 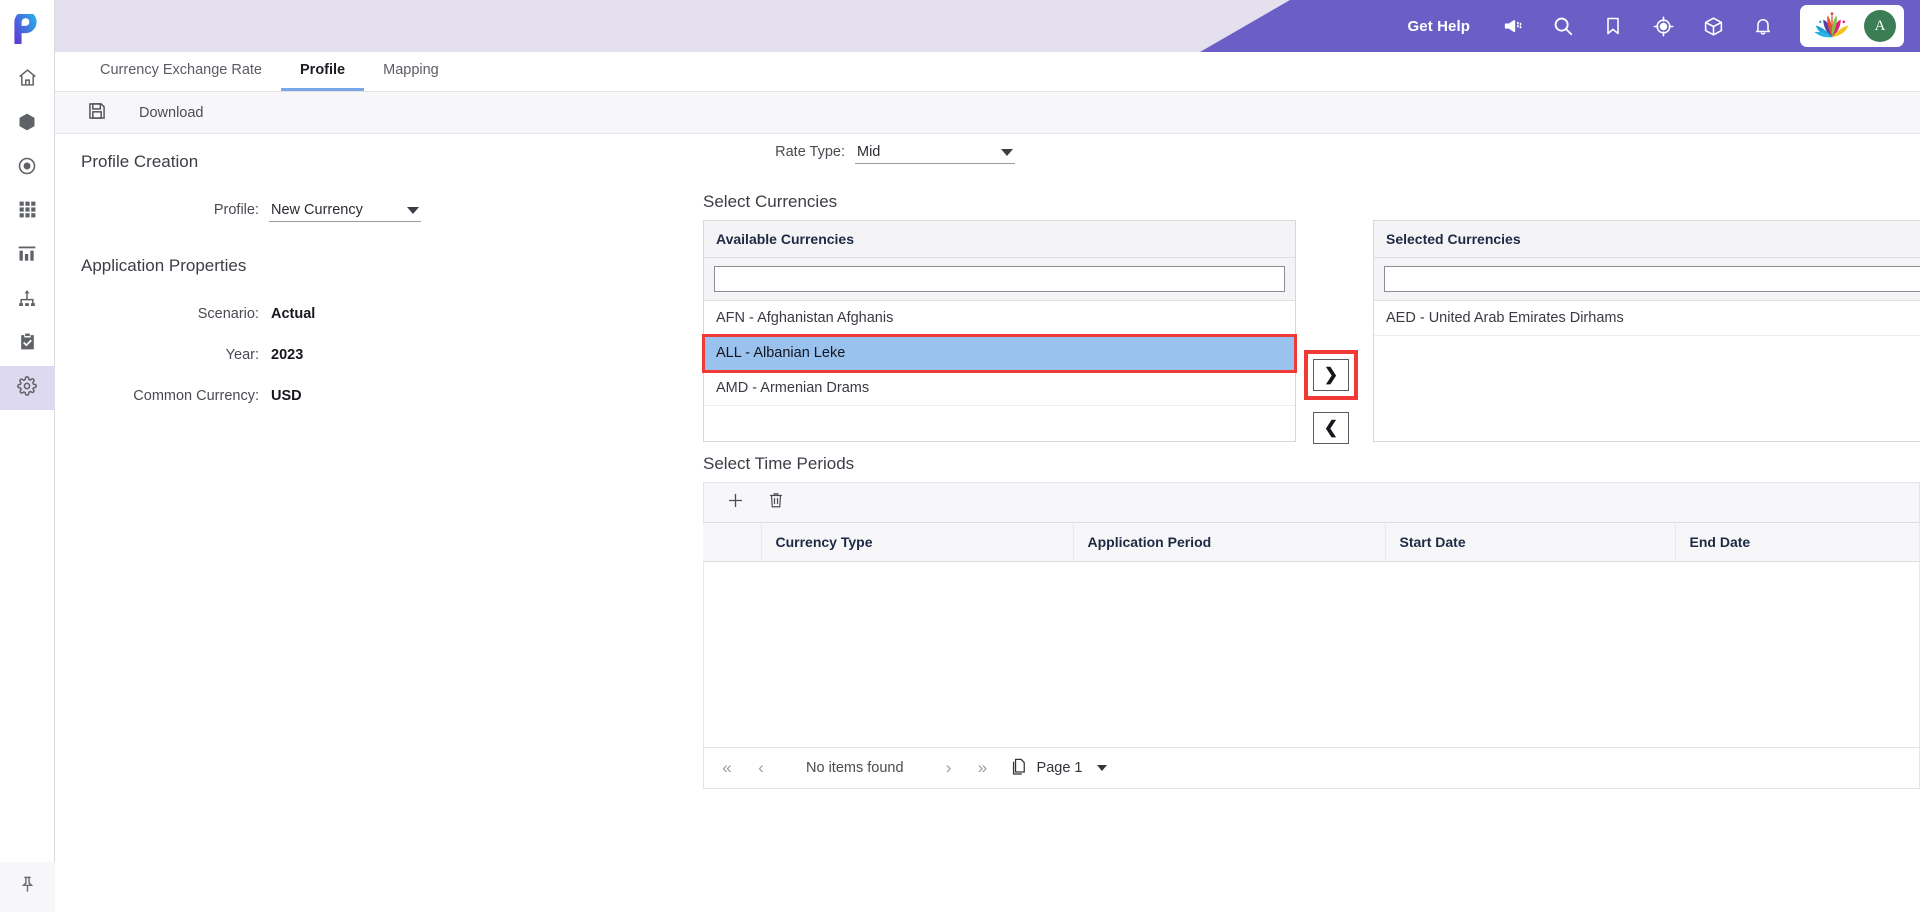 I want to click on tab-bar: Currency Exchange Rate Profile Mapping, so click(x=987, y=72).